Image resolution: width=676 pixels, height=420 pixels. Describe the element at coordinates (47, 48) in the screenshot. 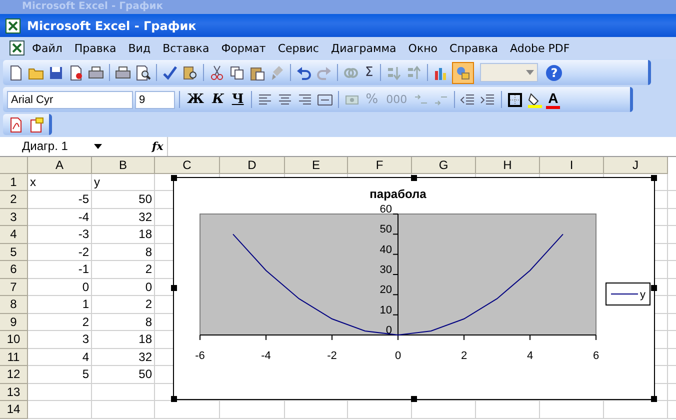

I see `menu-item: Файл` at that location.